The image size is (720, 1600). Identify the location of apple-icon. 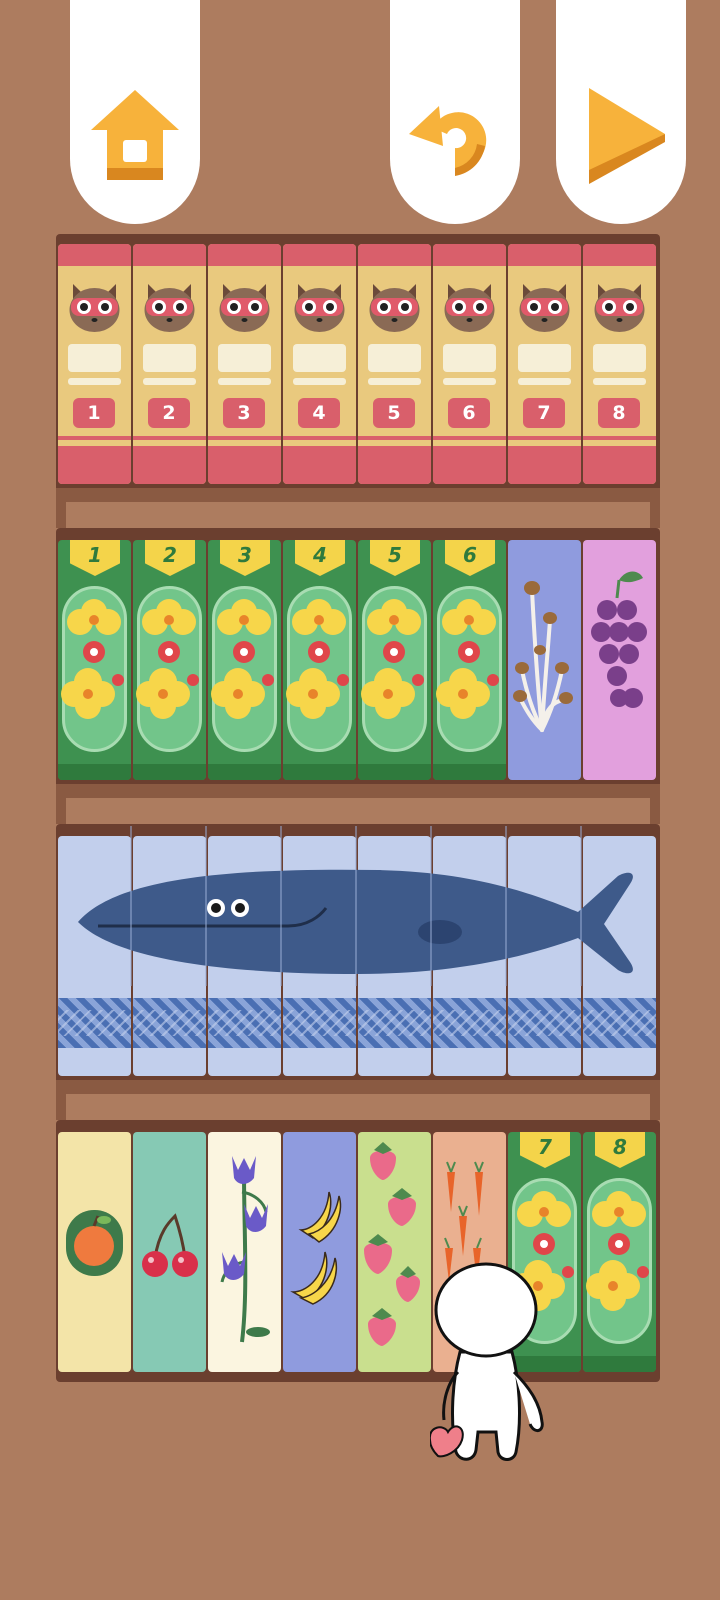
(94, 1243).